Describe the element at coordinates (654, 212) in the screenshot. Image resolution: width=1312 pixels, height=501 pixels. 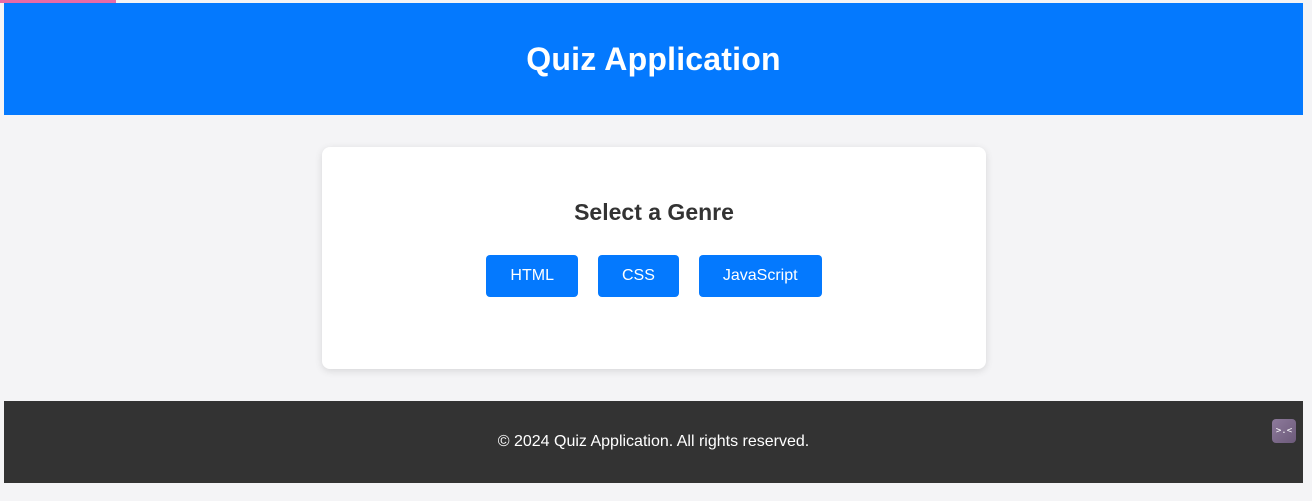
I see `genre-heading: Select a Genre` at that location.